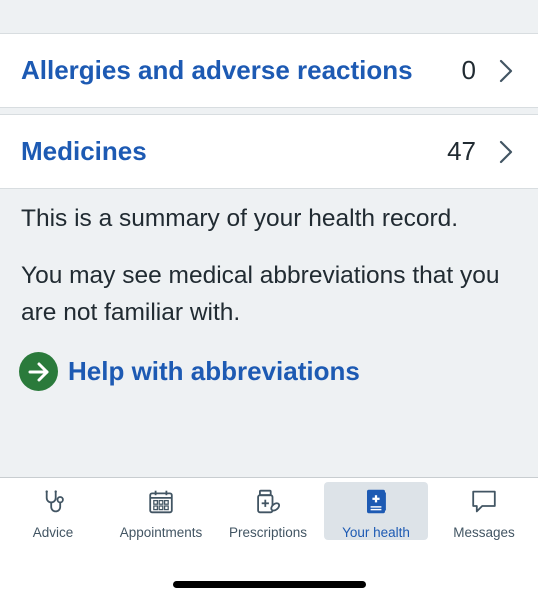 This screenshot has width=538, height=600. What do you see at coordinates (53, 532) in the screenshot?
I see `tab-label: Advice` at bounding box center [53, 532].